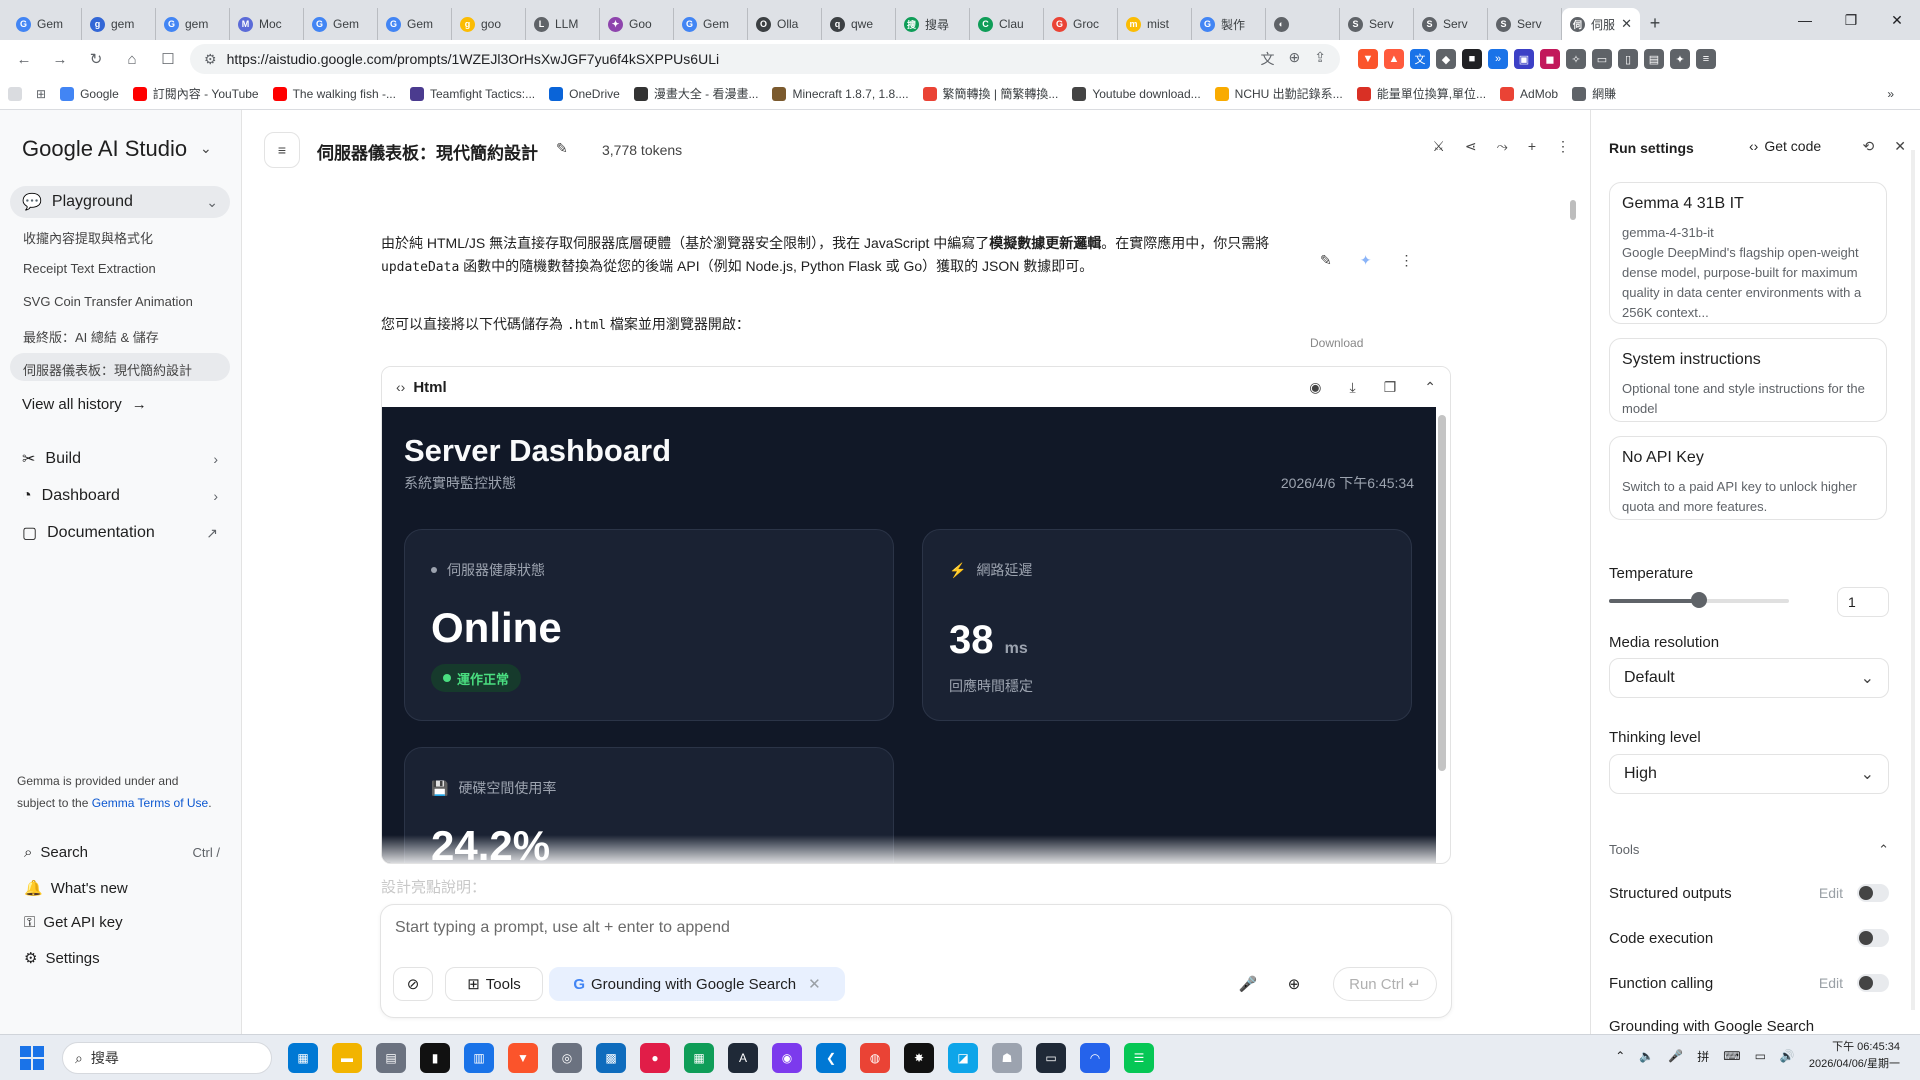 The height and width of the screenshot is (1080, 1920). I want to click on app-icon: ☗, so click(1007, 1058).